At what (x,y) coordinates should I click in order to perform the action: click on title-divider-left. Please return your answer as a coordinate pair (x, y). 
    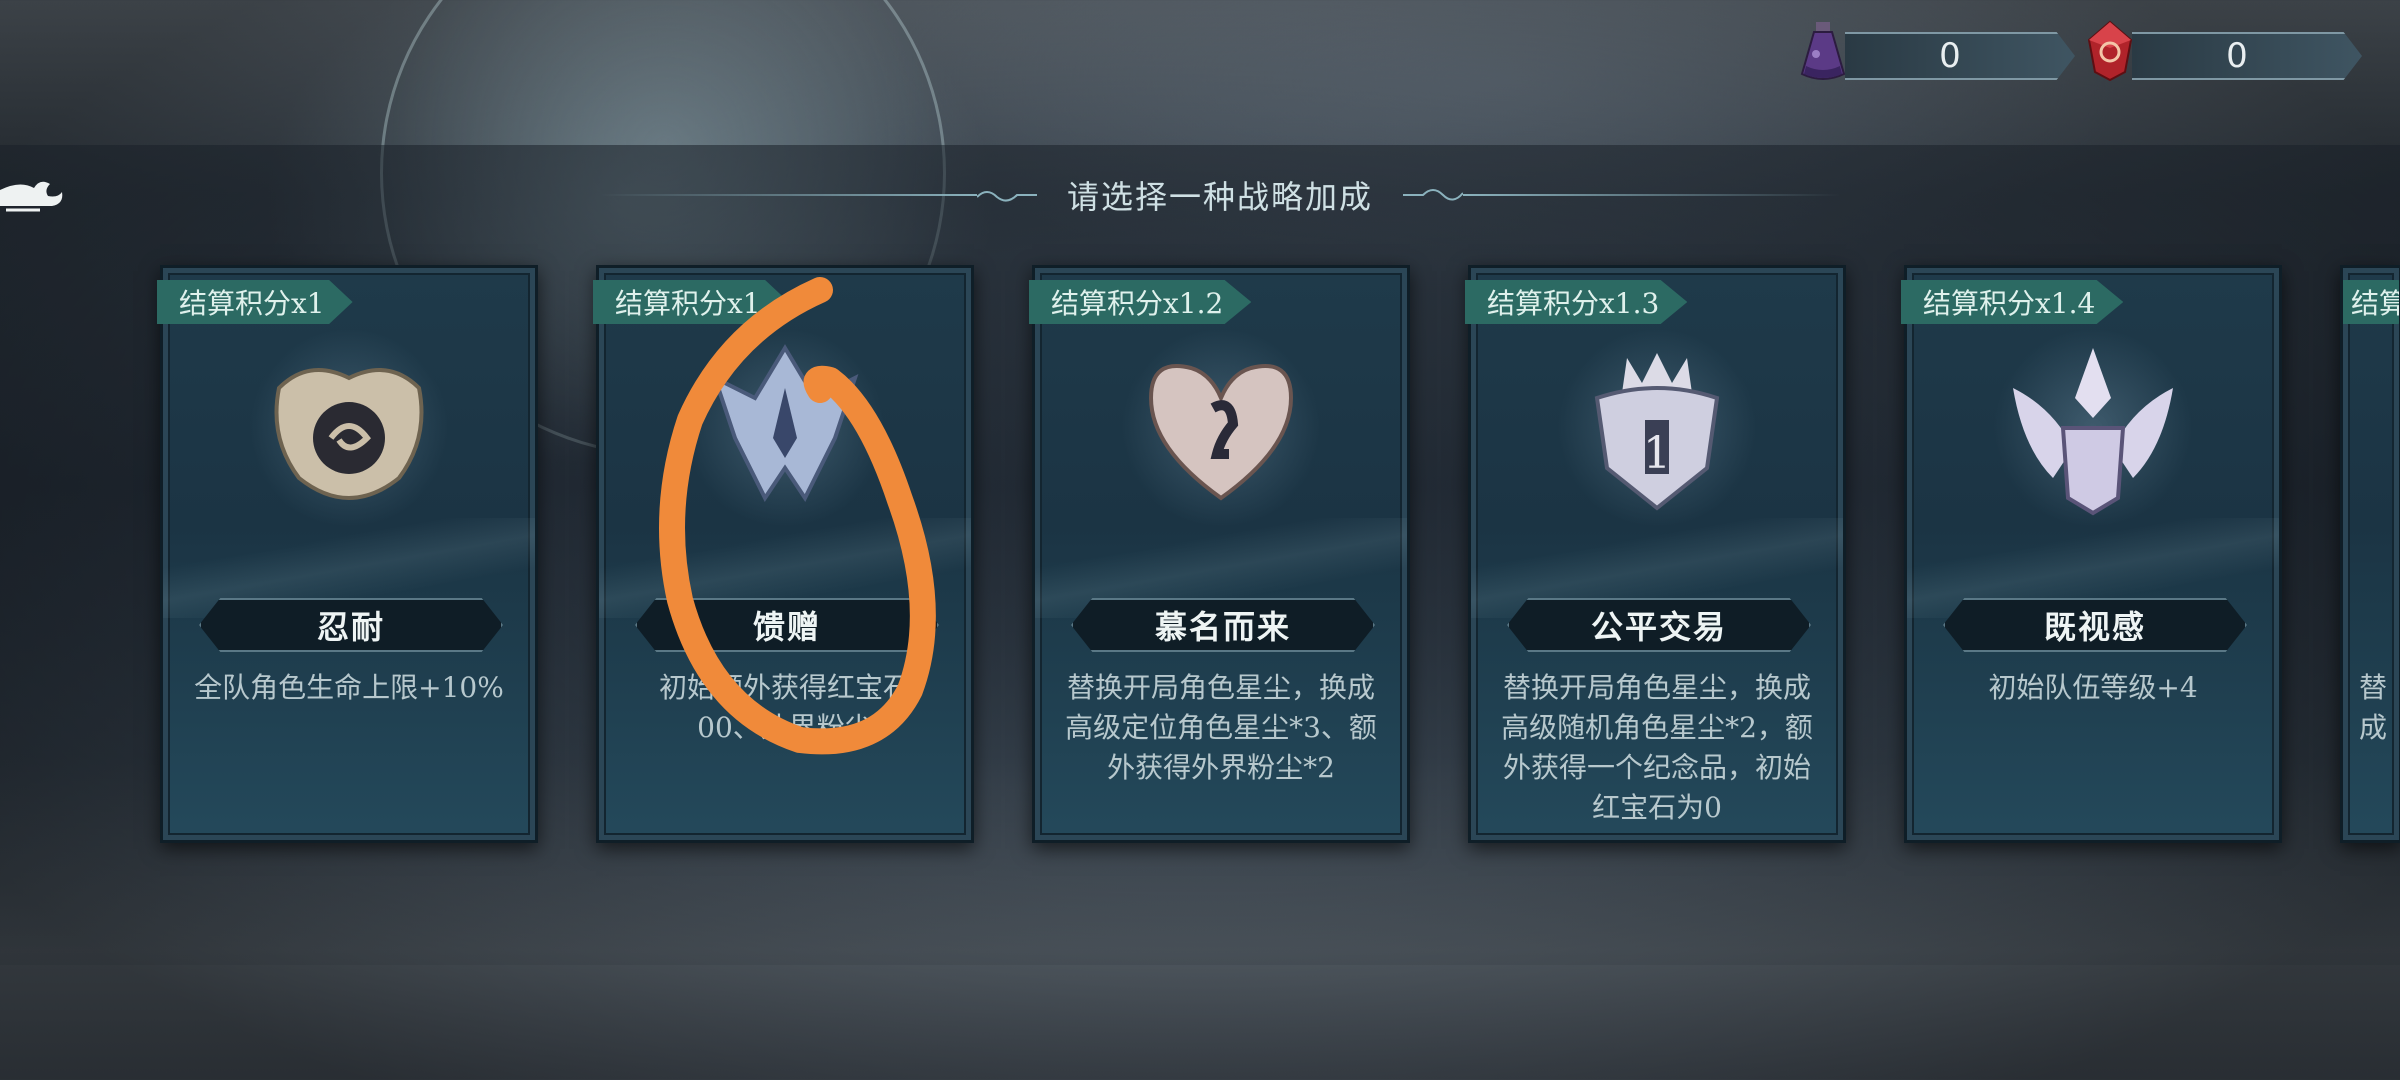
    Looking at the image, I should click on (788, 195).